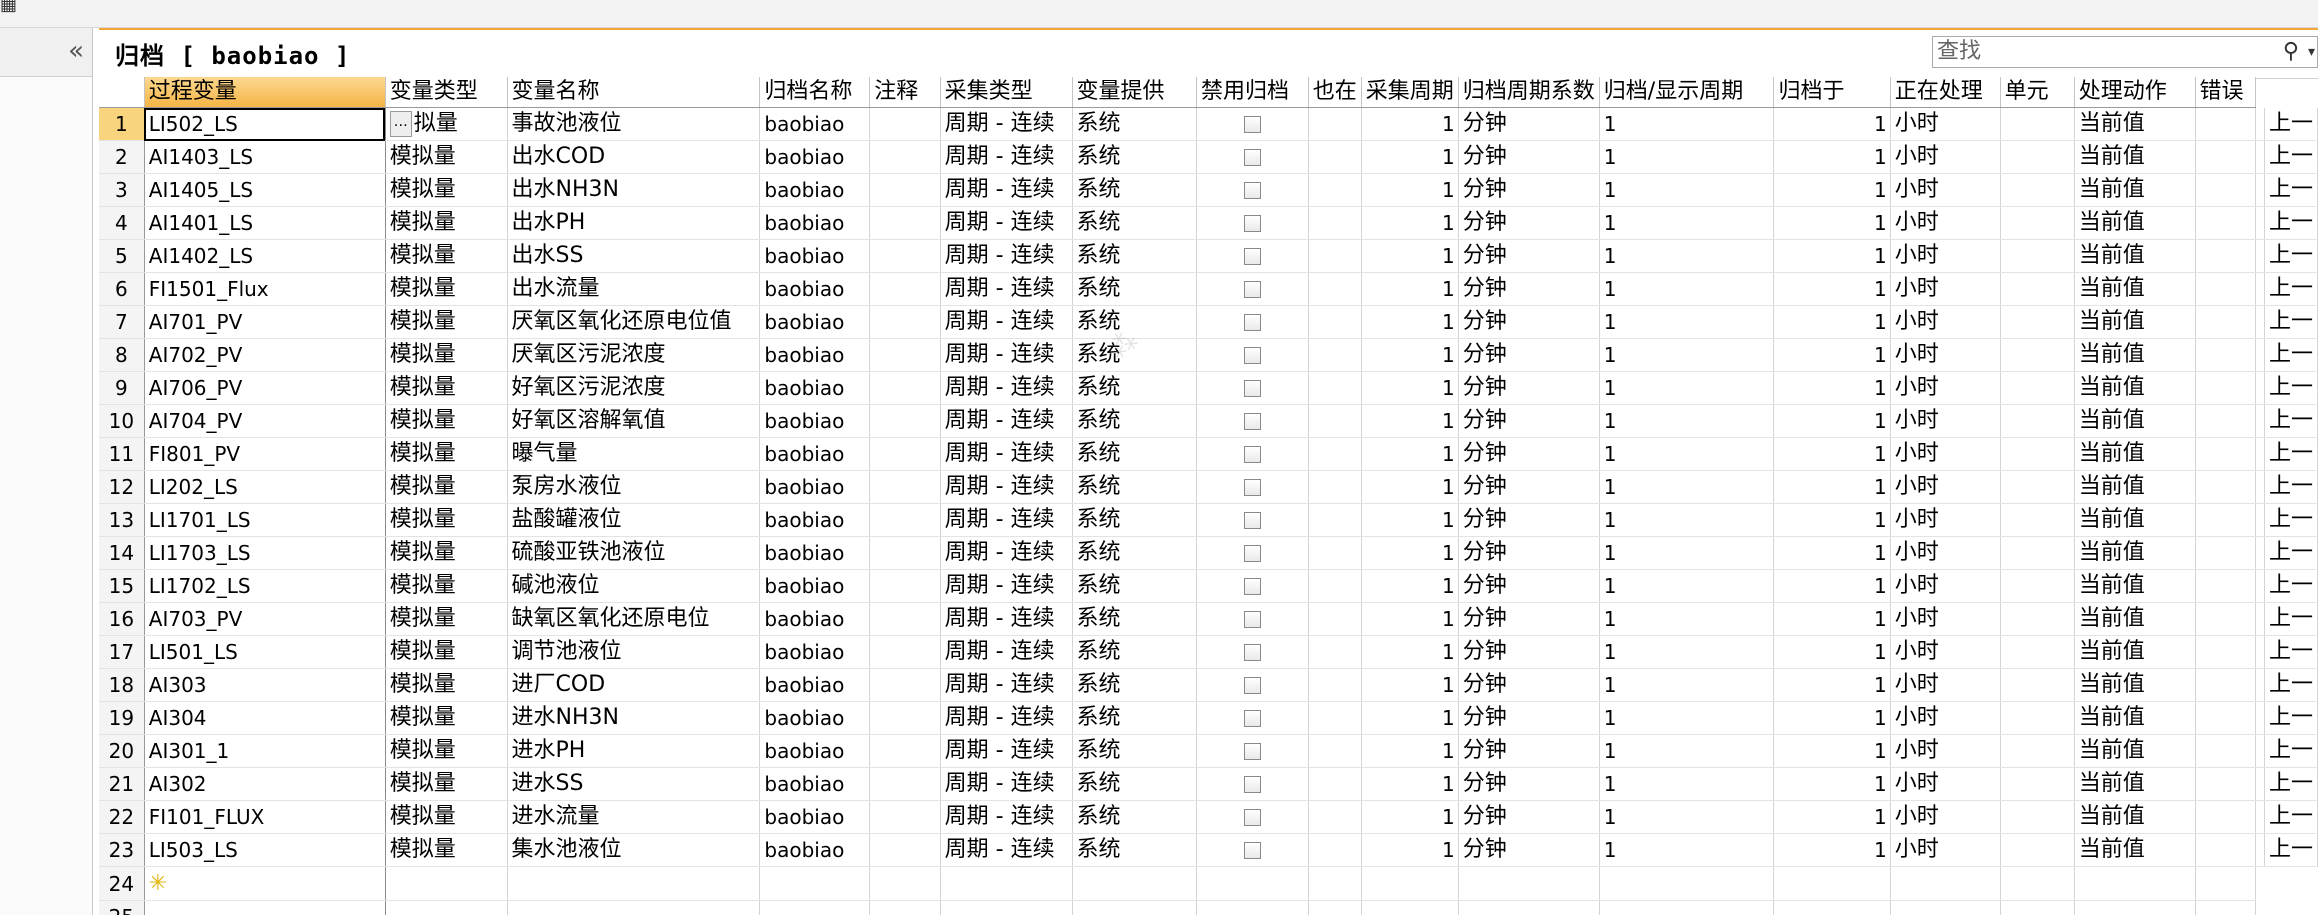 The image size is (2318, 915). Describe the element at coordinates (634, 157) in the screenshot. I see `variable-name-cell: 出水COD` at that location.